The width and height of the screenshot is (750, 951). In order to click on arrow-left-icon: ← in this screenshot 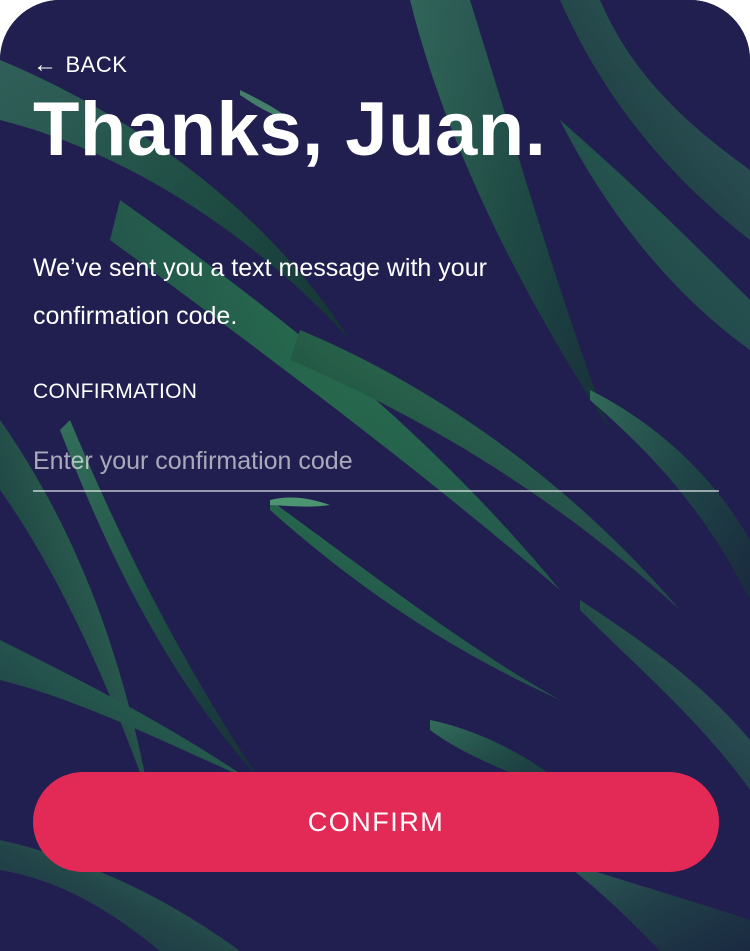, I will do `click(45, 64)`.